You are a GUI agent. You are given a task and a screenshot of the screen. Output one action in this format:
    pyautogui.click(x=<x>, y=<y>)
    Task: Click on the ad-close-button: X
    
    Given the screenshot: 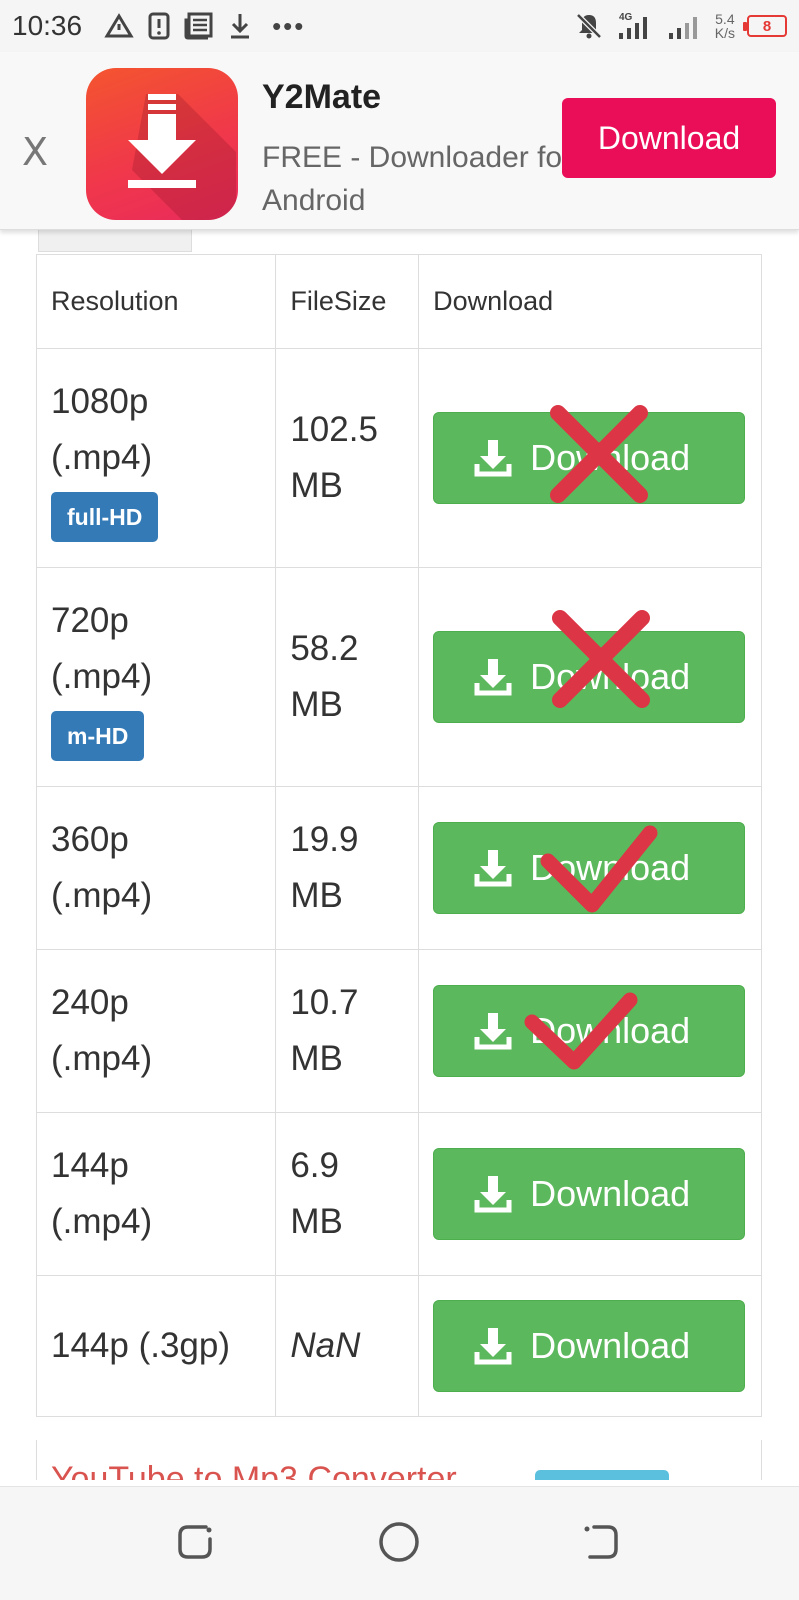 What is the action you would take?
    pyautogui.click(x=35, y=152)
    